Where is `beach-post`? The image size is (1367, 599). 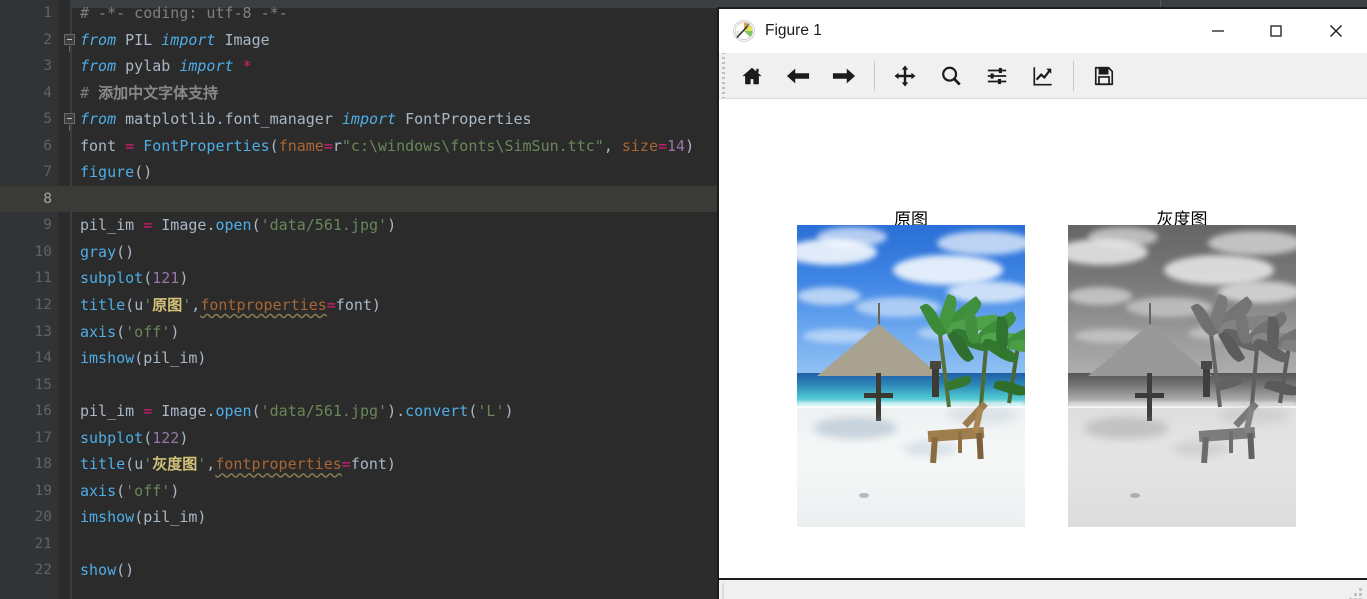
beach-post is located at coordinates (1206, 381).